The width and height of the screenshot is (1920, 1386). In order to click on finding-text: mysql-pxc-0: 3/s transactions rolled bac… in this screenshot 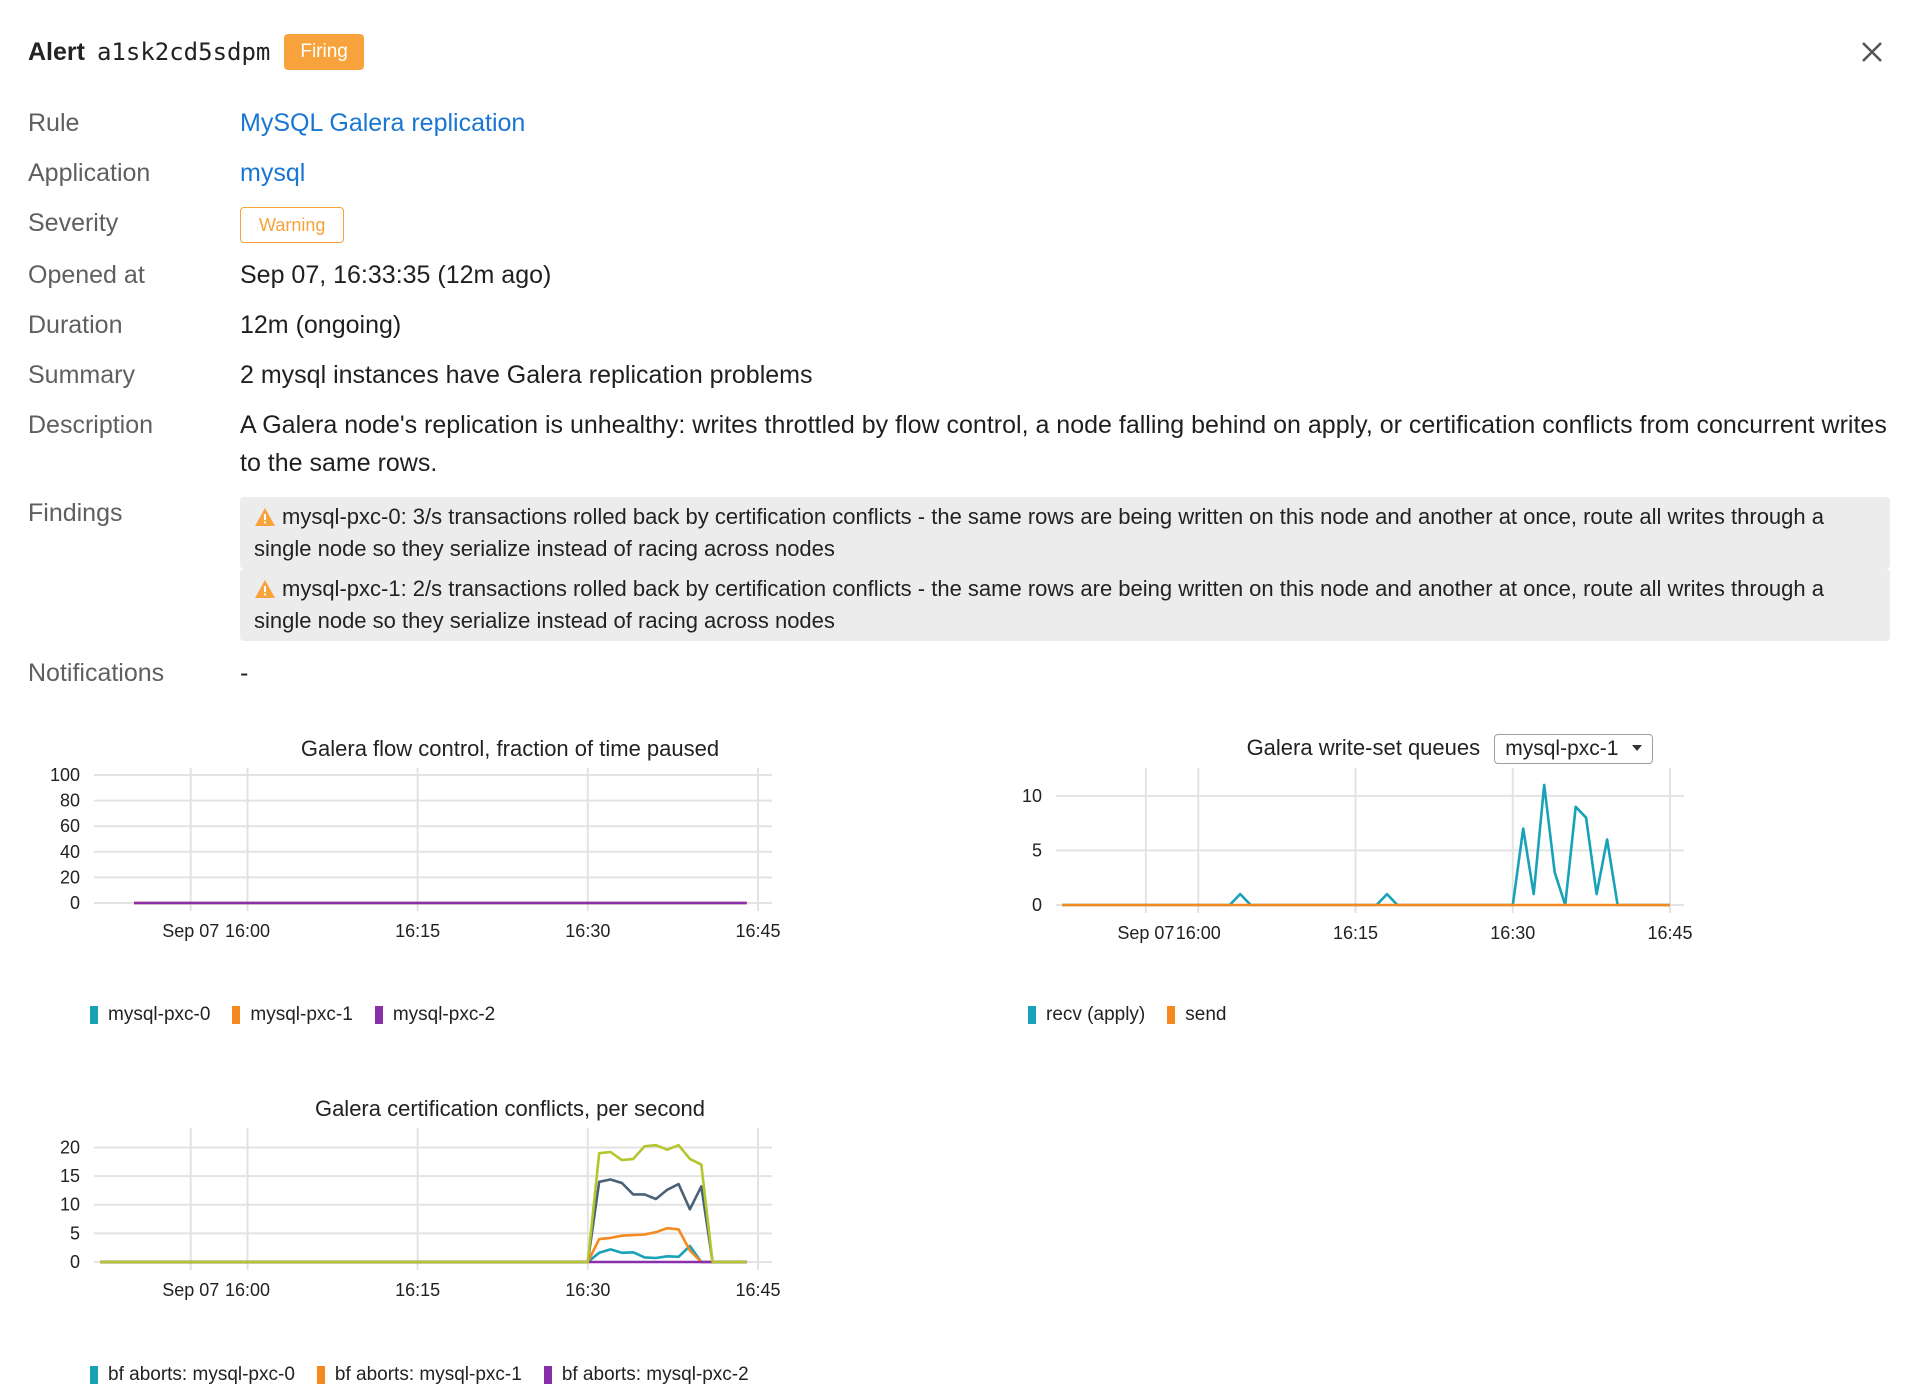, I will do `click(1039, 532)`.